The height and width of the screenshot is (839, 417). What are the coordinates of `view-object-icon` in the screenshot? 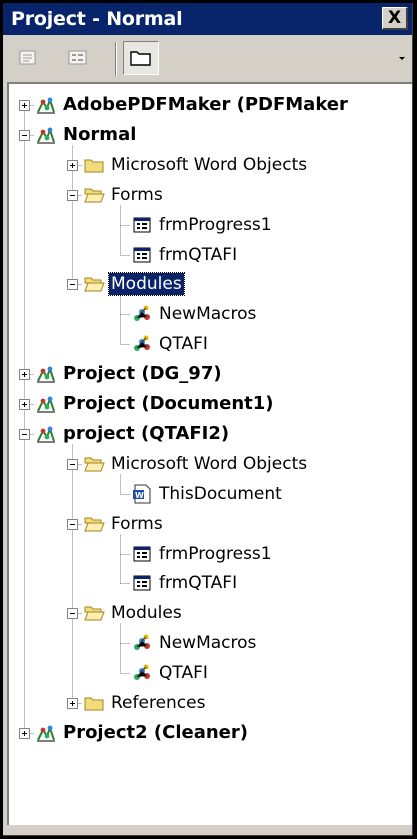 It's located at (77, 57).